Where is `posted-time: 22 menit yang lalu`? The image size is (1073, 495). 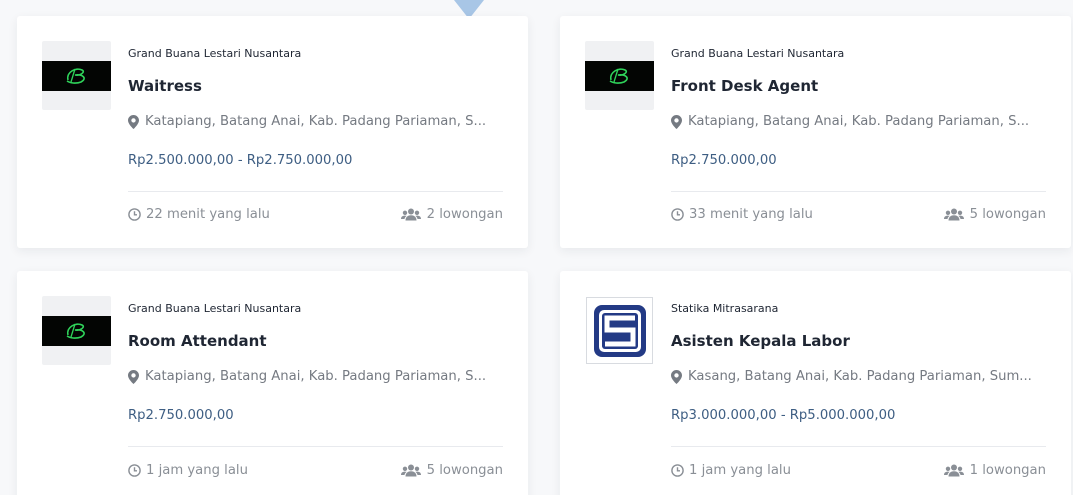 posted-time: 22 menit yang lalu is located at coordinates (199, 214).